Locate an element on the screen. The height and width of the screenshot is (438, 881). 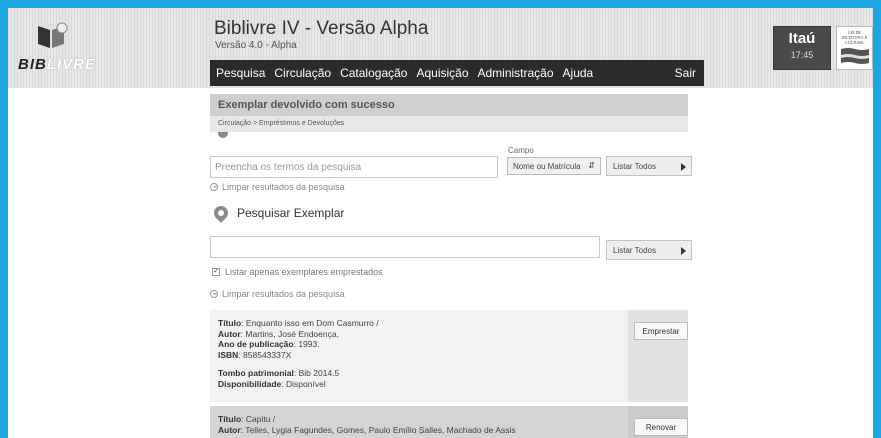
chevron-updown-icon: ⇵ is located at coordinates (591, 165).